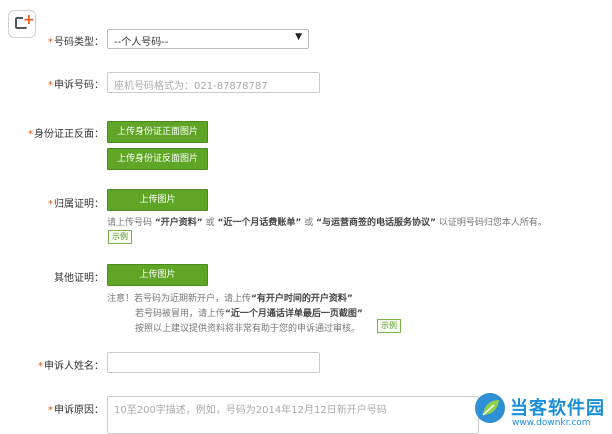 Image resolution: width=612 pixels, height=434 pixels. What do you see at coordinates (157, 132) in the screenshot?
I see `upload-id-front-button: 上传身份证正面图片` at bounding box center [157, 132].